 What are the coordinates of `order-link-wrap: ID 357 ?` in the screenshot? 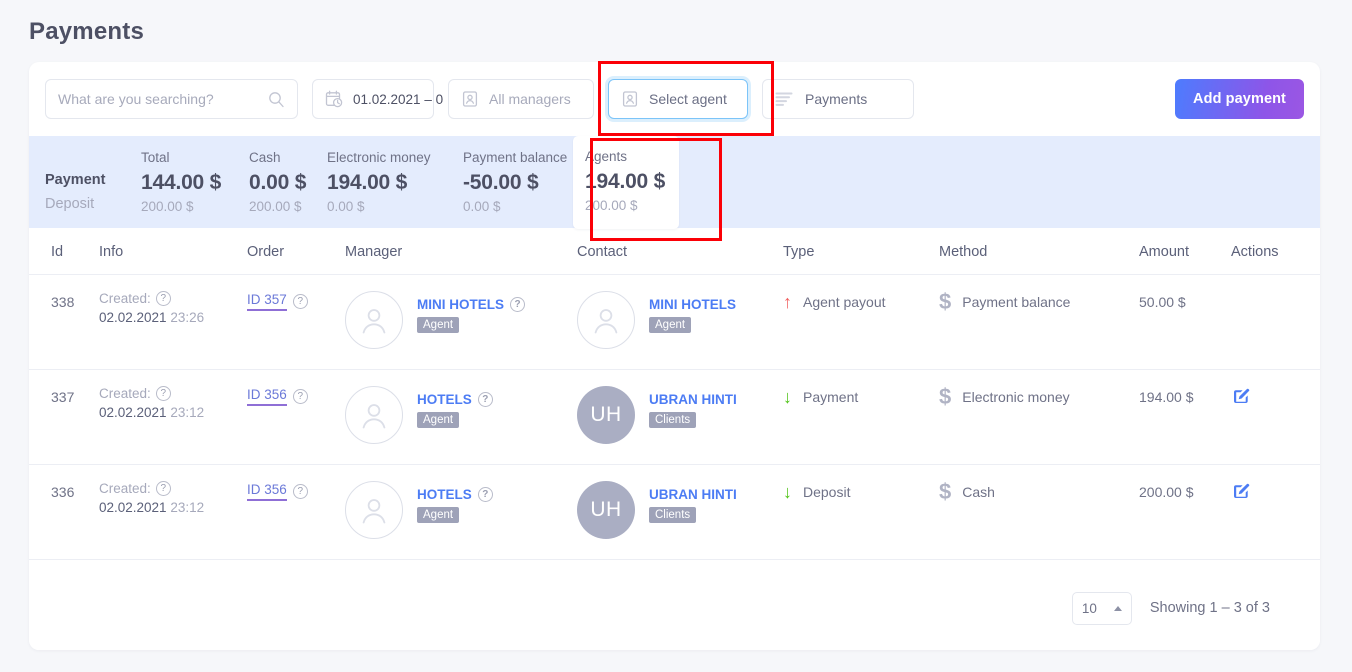 It's located at (296, 301).